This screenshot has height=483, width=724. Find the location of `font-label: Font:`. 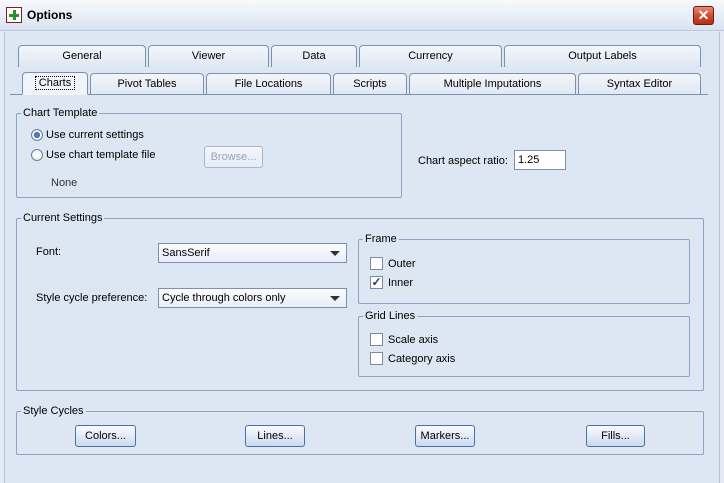

font-label: Font: is located at coordinates (49, 252).